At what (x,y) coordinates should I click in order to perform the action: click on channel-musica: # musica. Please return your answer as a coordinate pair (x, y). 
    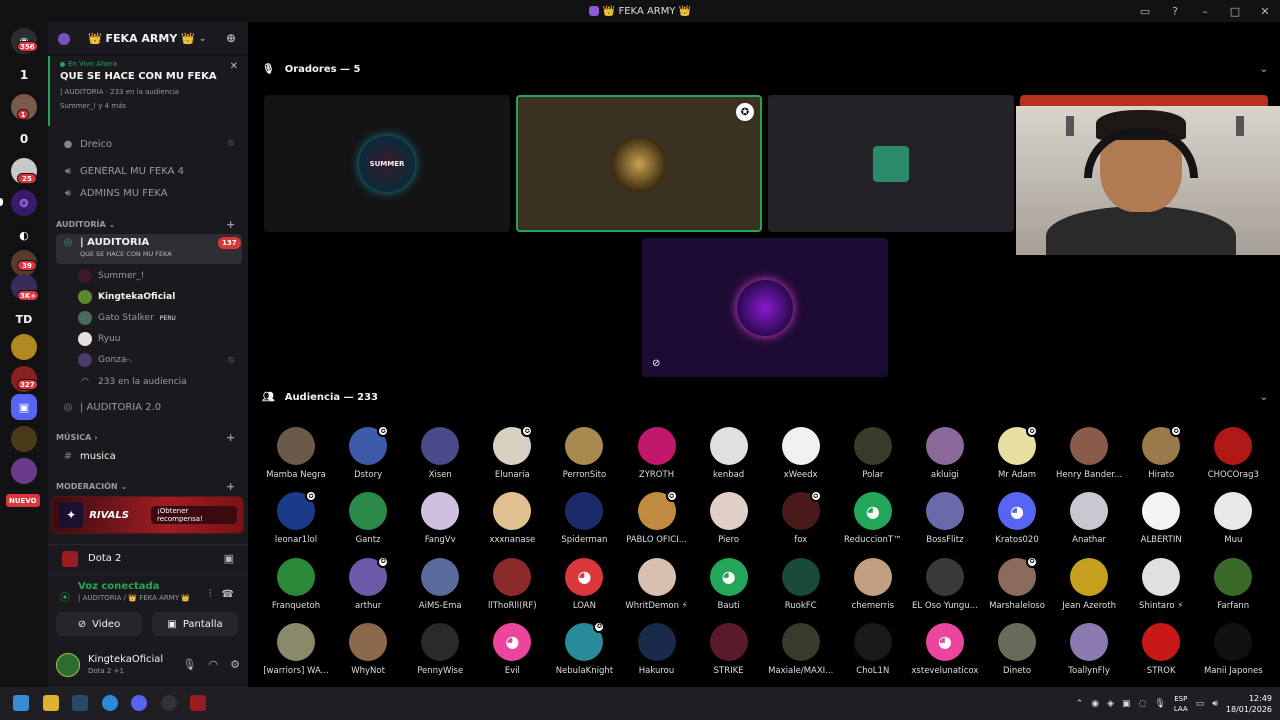
    Looking at the image, I should click on (149, 456).